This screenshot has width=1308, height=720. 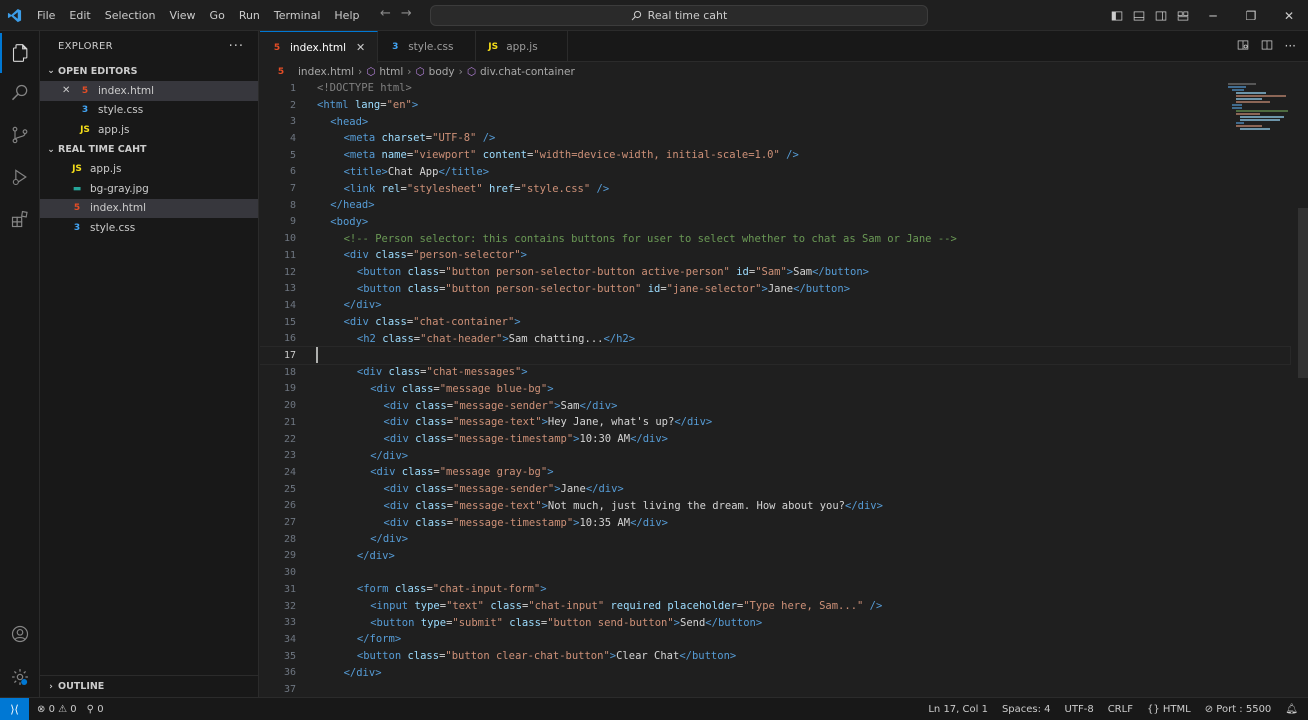 What do you see at coordinates (775, 372) in the screenshot?
I see `code-line: 18 <div class="chat-messages">` at bounding box center [775, 372].